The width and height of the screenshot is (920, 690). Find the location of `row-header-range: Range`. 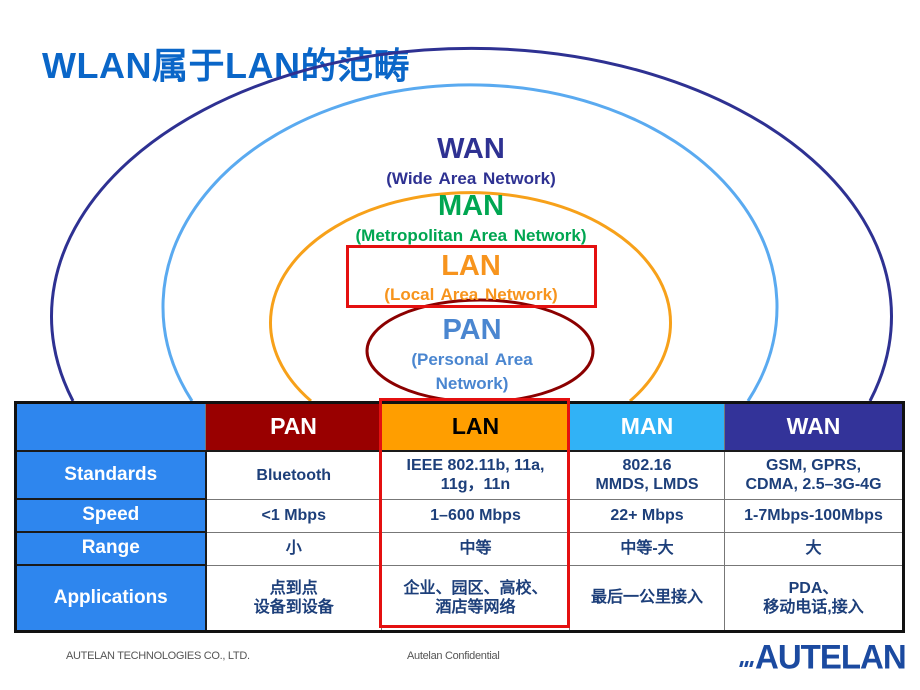

row-header-range: Range is located at coordinates (111, 548).